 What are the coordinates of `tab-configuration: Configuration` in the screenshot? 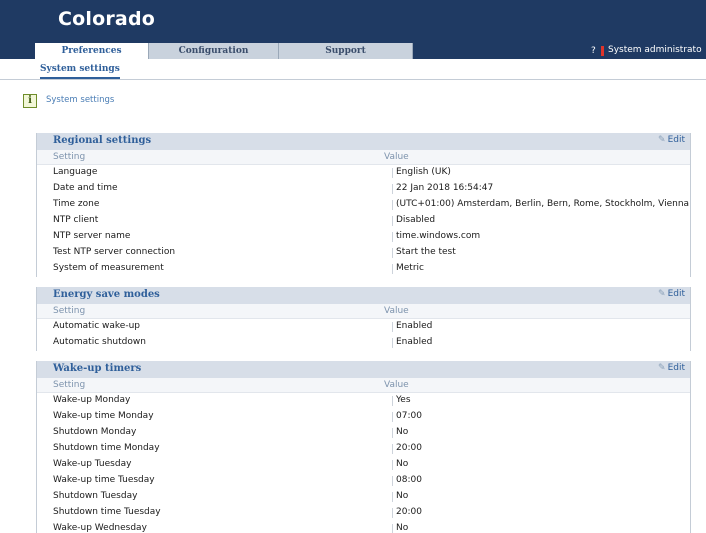 It's located at (214, 51).